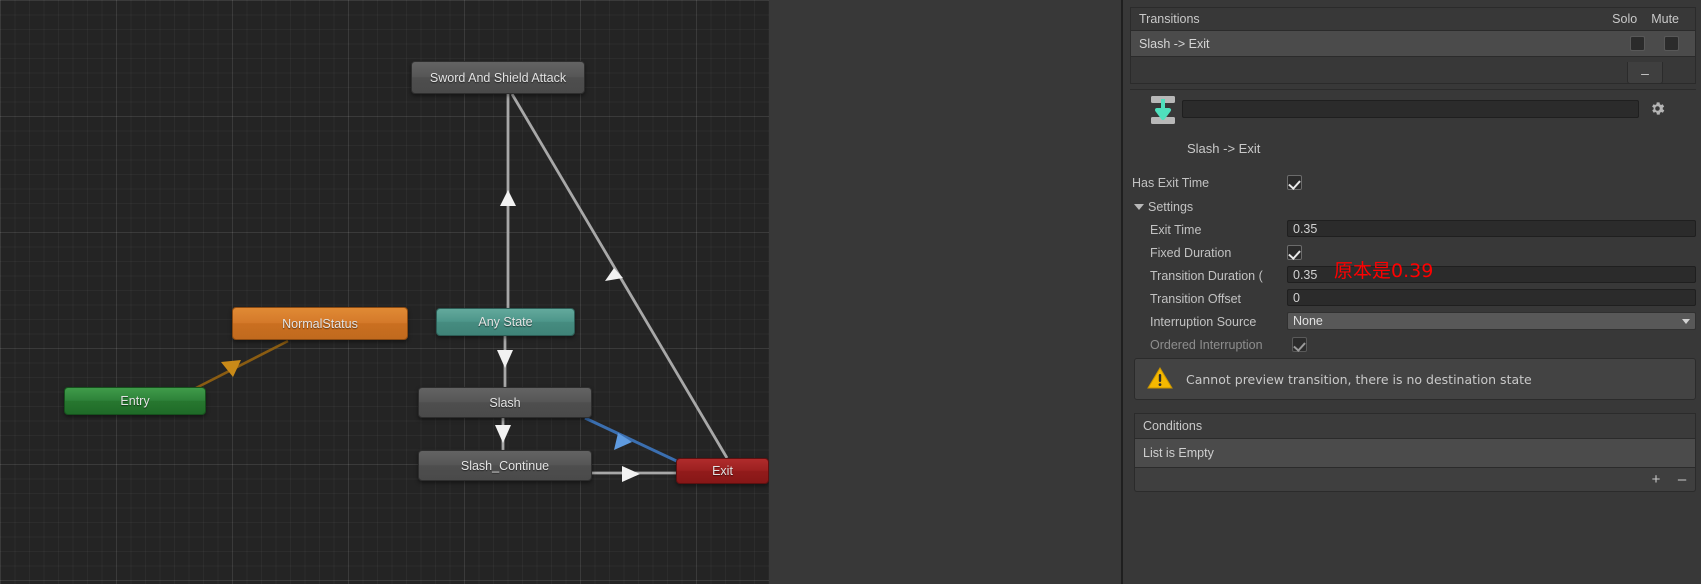 This screenshot has height=584, width=1701. I want to click on state-node-any-state: Any State, so click(505, 322).